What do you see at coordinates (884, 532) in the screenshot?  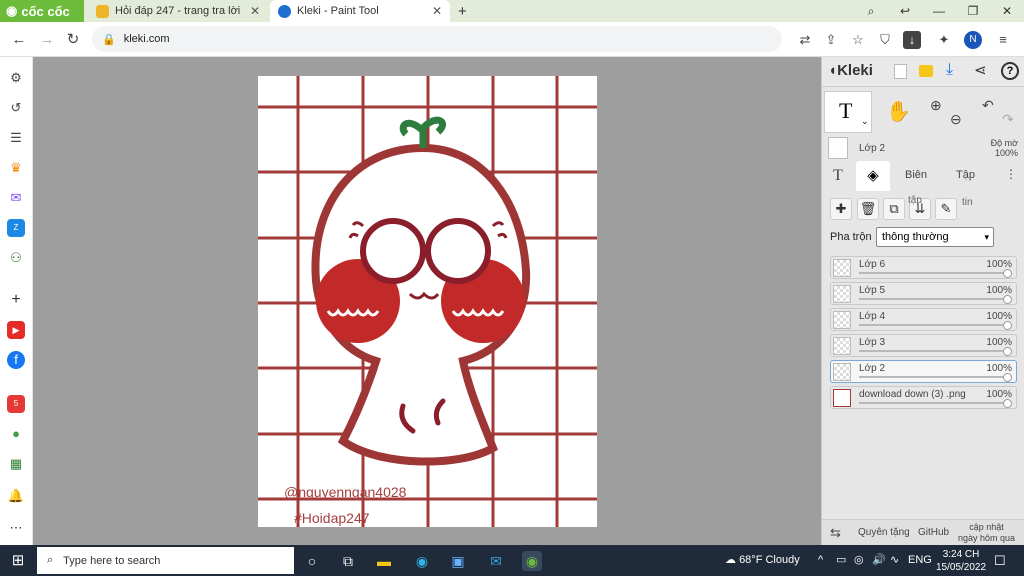 I see `donate-link: Quyên tặng` at bounding box center [884, 532].